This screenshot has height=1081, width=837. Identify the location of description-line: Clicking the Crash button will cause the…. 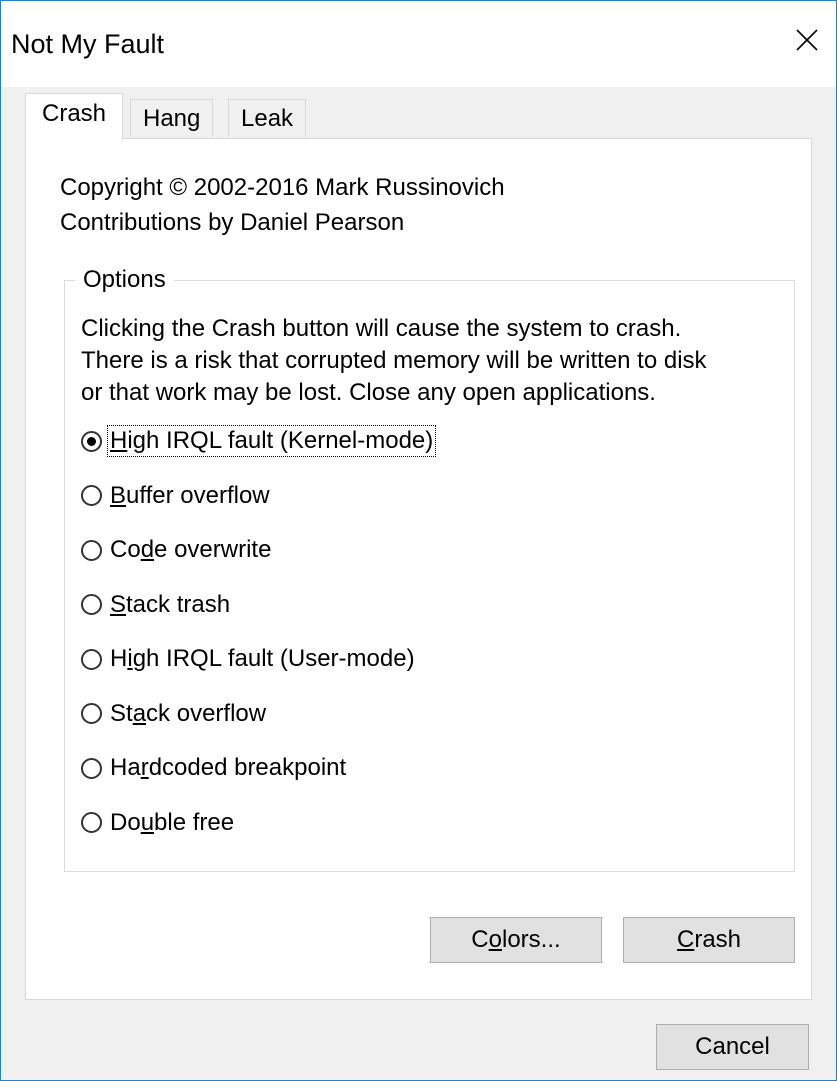
(381, 328).